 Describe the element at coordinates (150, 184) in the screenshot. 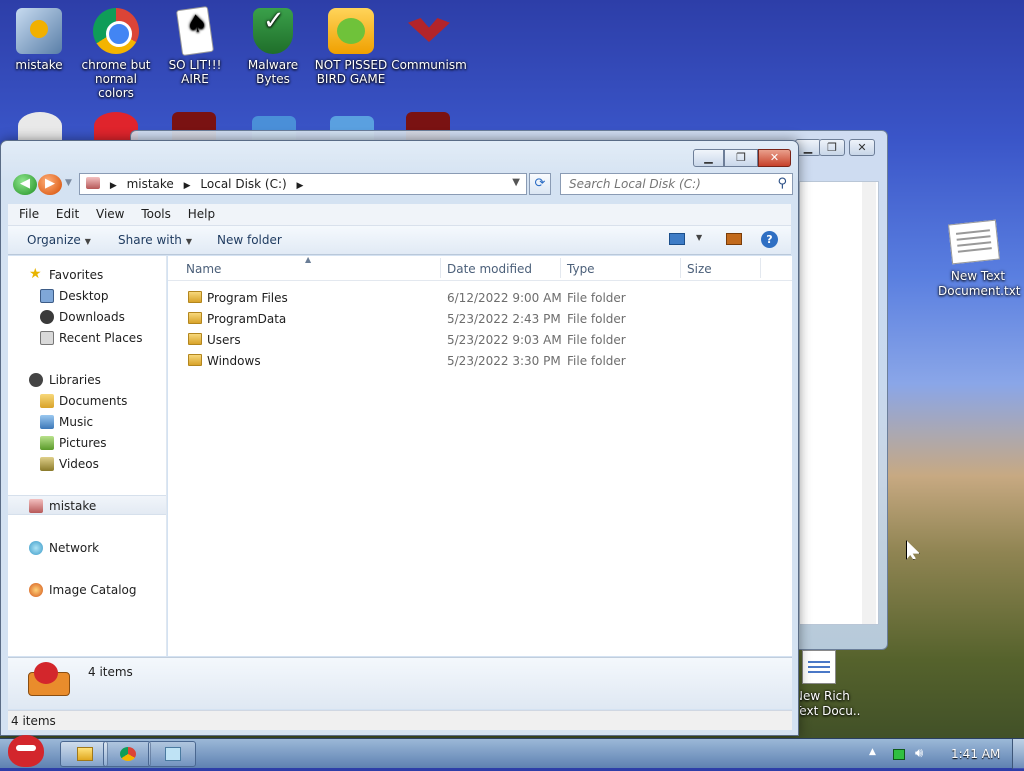

I see `breadcrumb-item: mistake` at that location.